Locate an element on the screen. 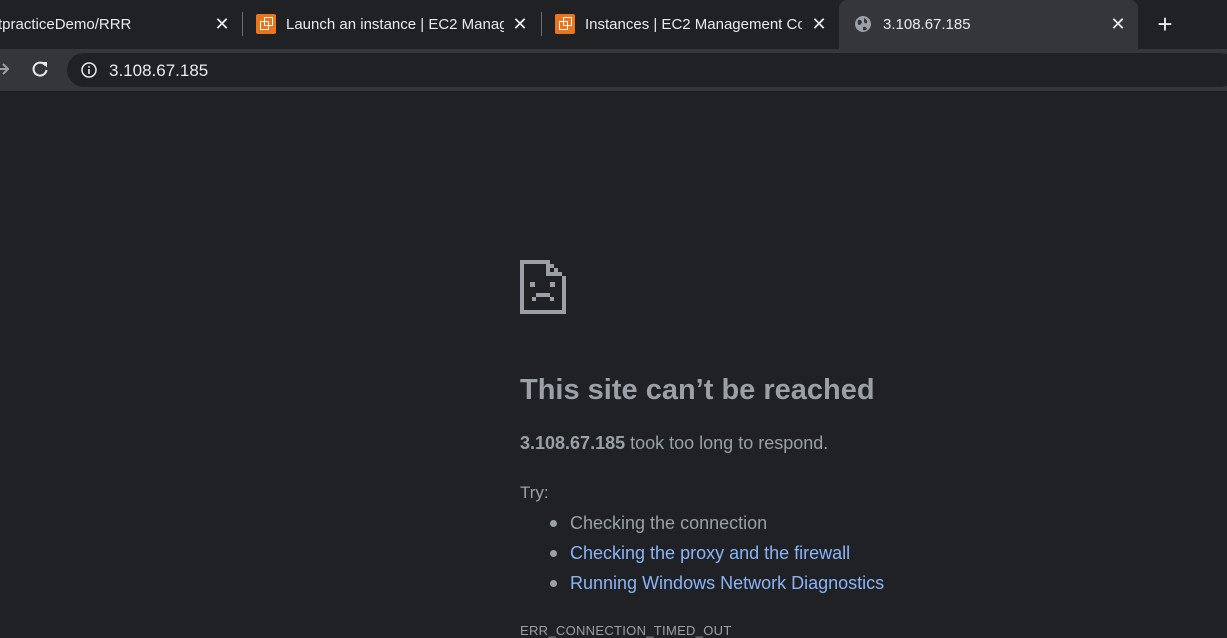 Image resolution: width=1227 pixels, height=638 pixels. tab-title: tpracticeDemo/RRR is located at coordinates (66, 24).